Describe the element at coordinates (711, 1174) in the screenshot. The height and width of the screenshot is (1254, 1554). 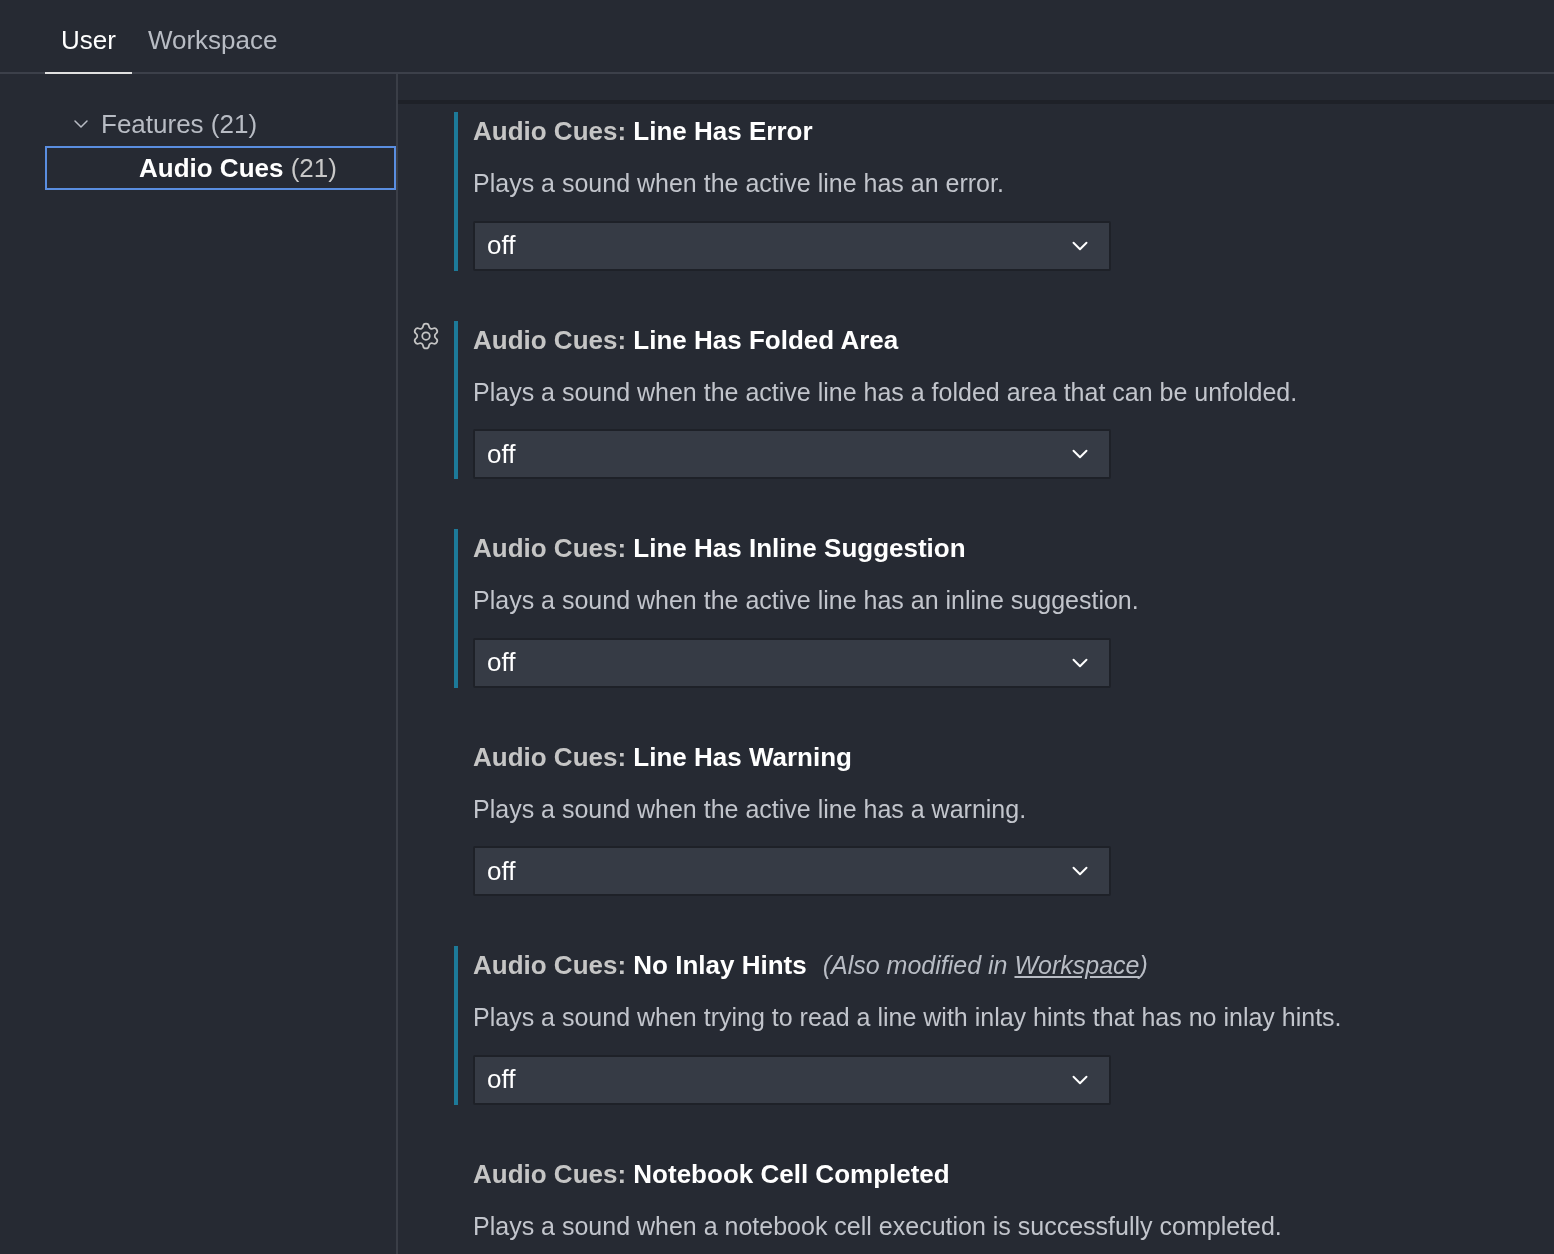
I see `setting-title: Audio Cues: Notebook Cell Completed` at that location.